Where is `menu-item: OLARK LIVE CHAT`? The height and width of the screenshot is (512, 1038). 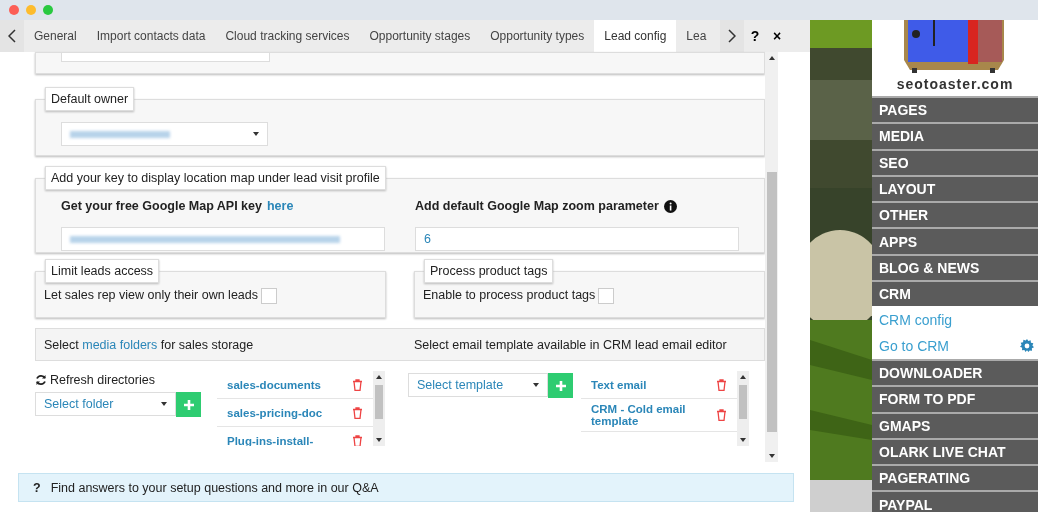 menu-item: OLARK LIVE CHAT is located at coordinates (955, 451).